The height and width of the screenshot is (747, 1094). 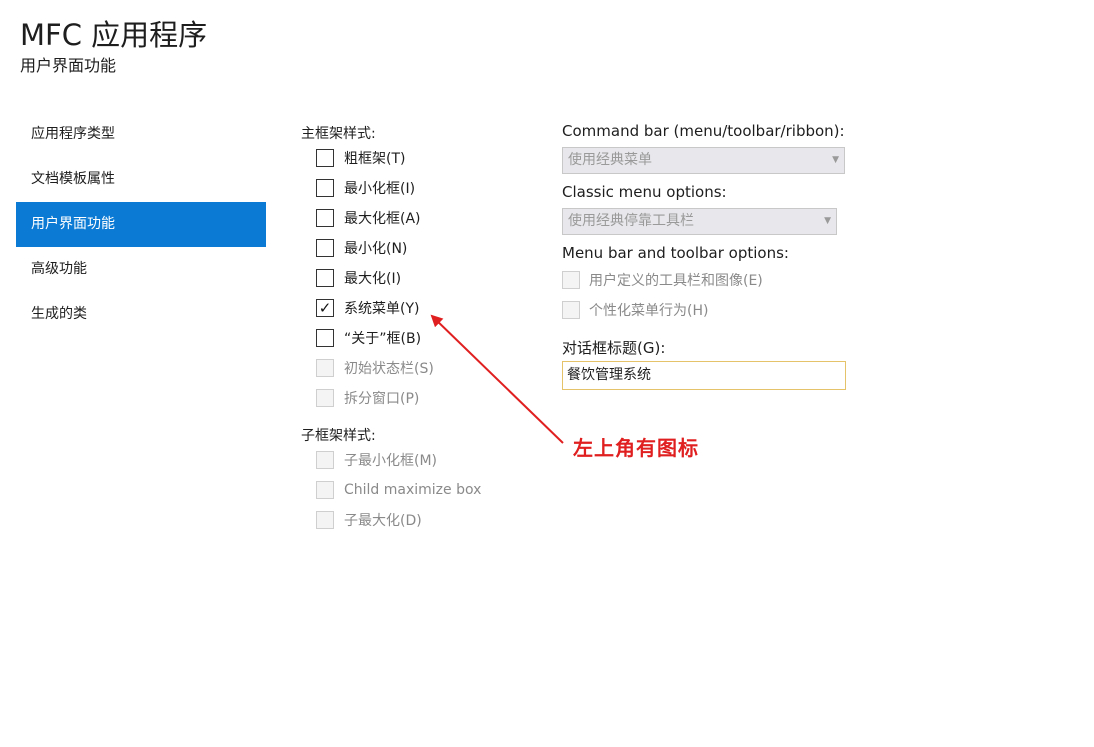 I want to click on annotation-arrow-line, so click(x=497, y=379).